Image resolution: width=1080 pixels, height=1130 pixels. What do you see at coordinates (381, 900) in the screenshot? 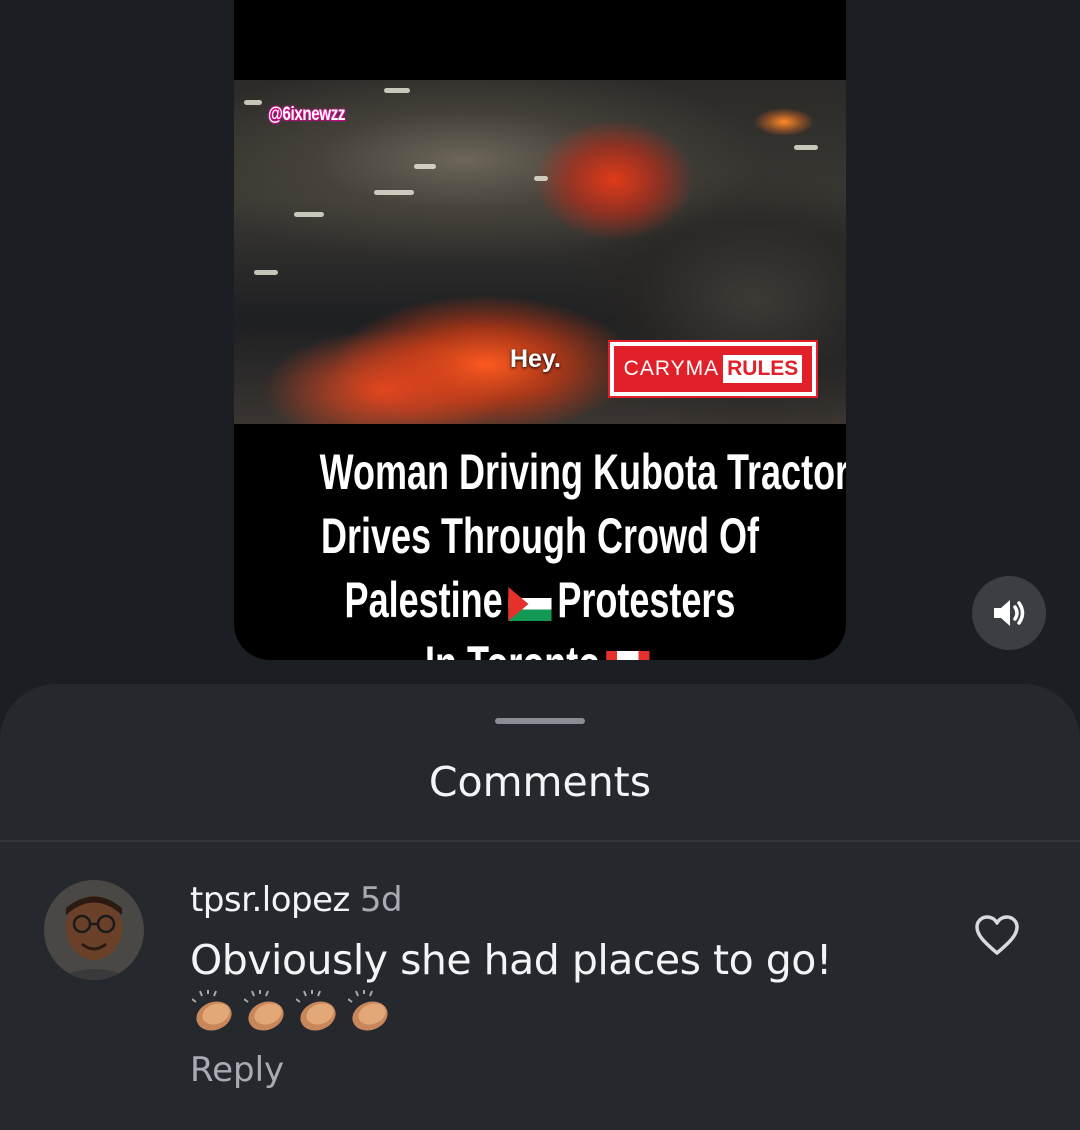
I see `comment-timestamp: 5d` at bounding box center [381, 900].